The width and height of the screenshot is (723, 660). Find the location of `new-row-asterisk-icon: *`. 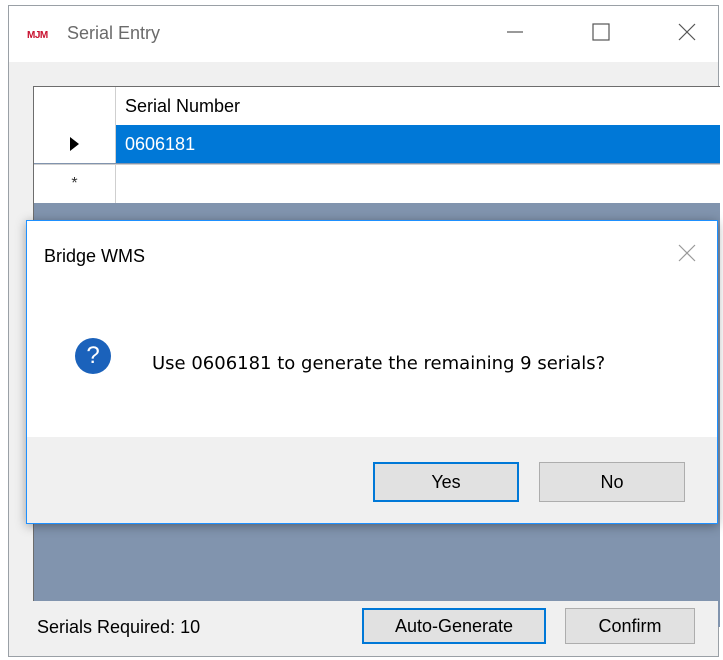

new-row-asterisk-icon: * is located at coordinates (74, 183).